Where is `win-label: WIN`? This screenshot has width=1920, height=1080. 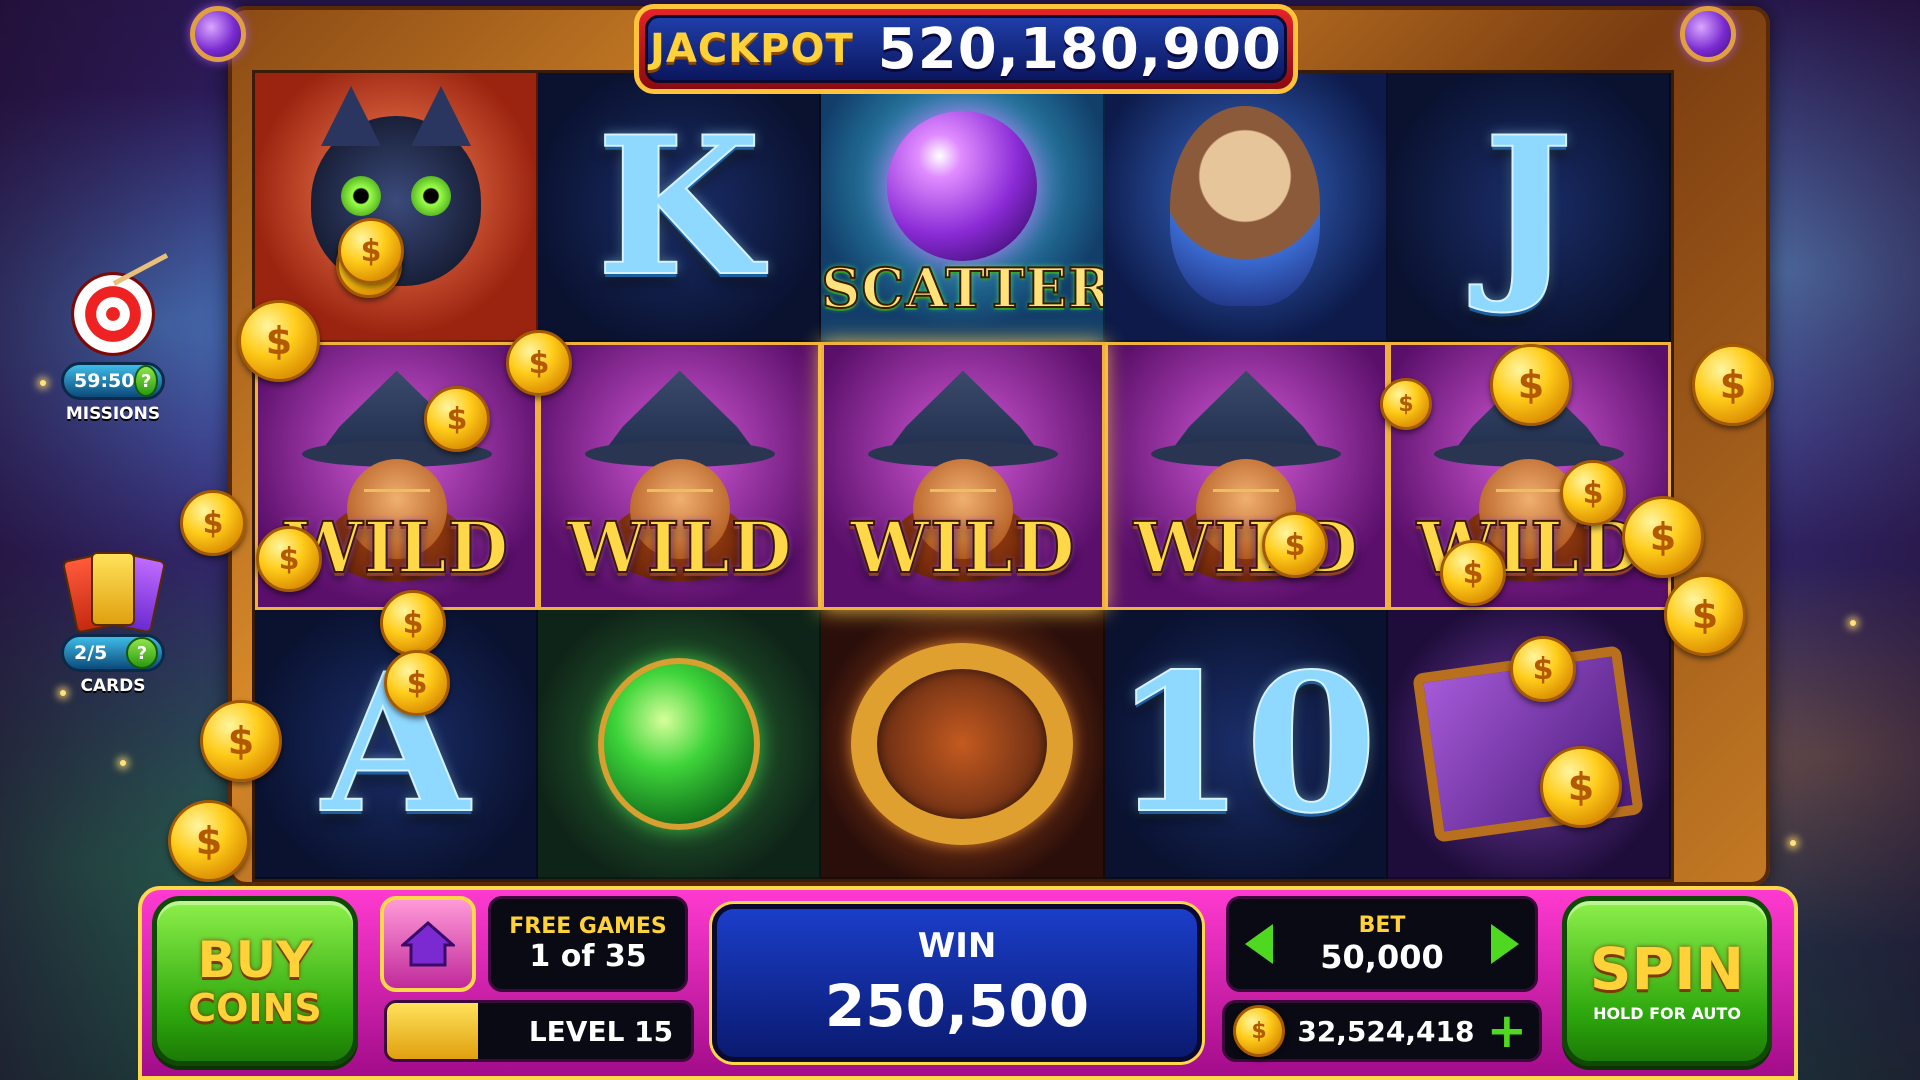 win-label: WIN is located at coordinates (957, 946).